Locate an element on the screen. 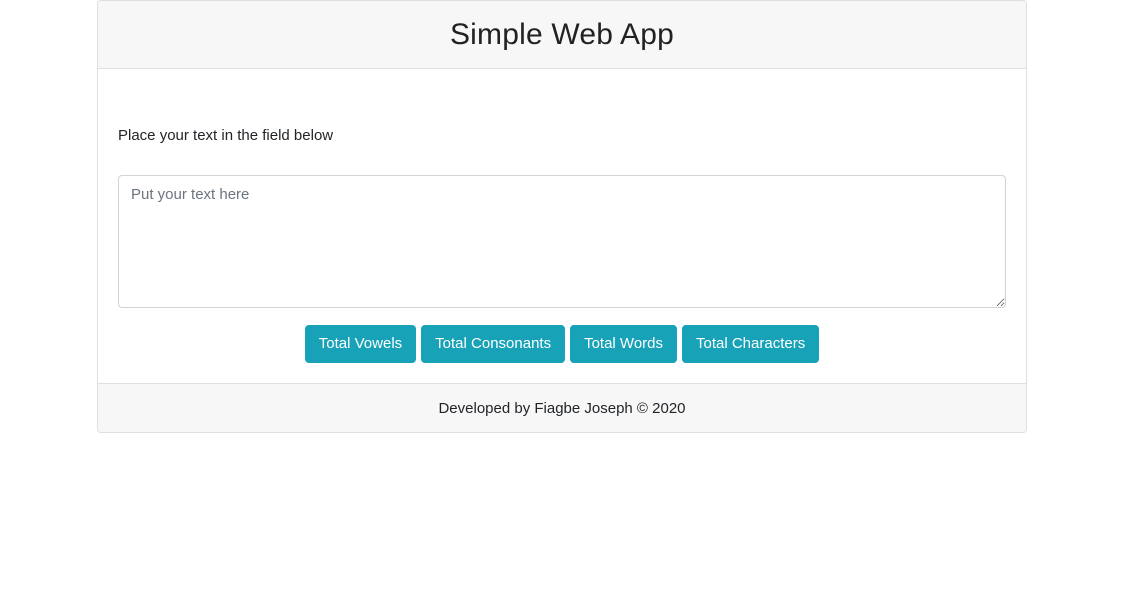  total-vowels-button: Total Vowels is located at coordinates (360, 344).